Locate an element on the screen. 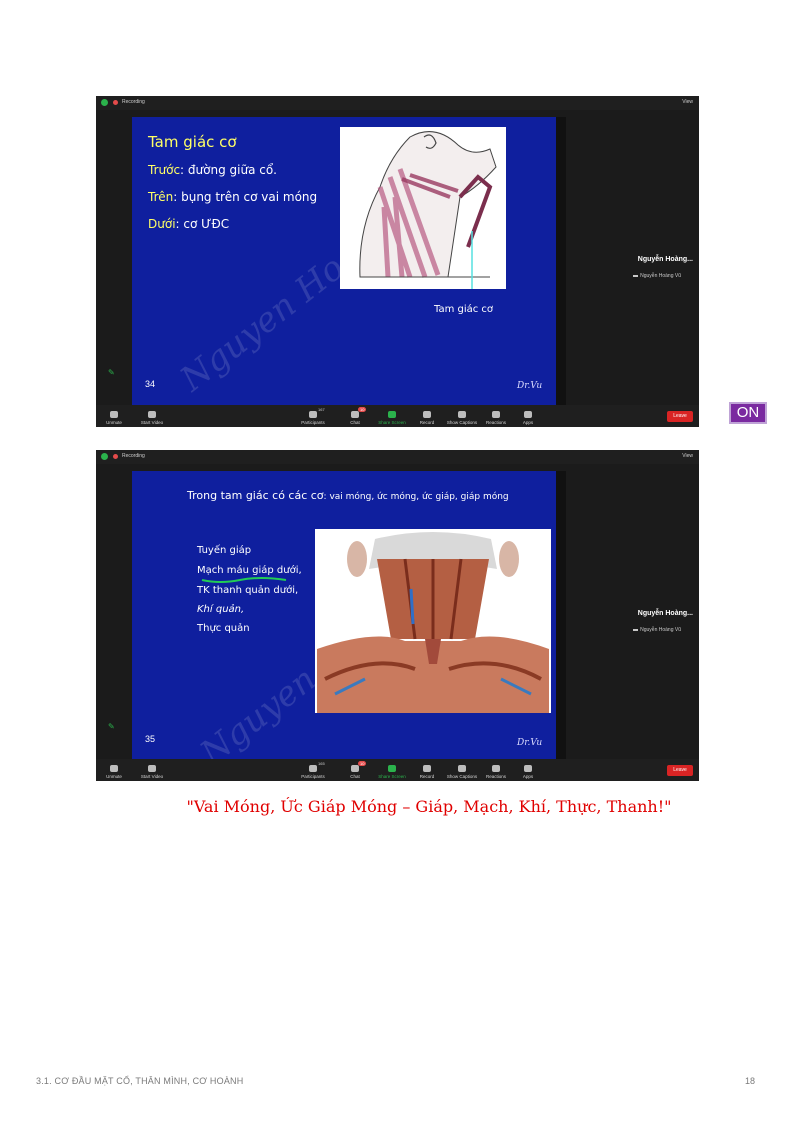  neck-anatomy-image is located at coordinates (433, 621).